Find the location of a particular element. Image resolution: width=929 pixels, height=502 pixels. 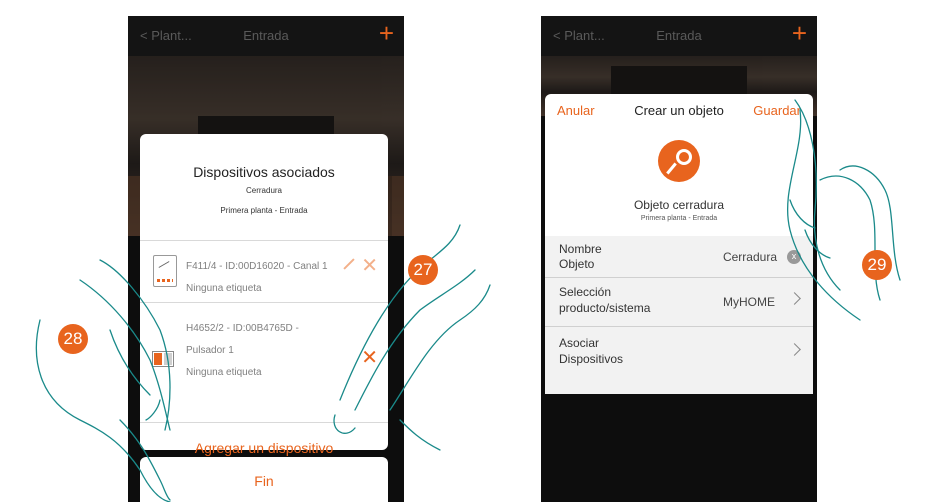

object-name: Objeto cerradura is located at coordinates (679, 205).